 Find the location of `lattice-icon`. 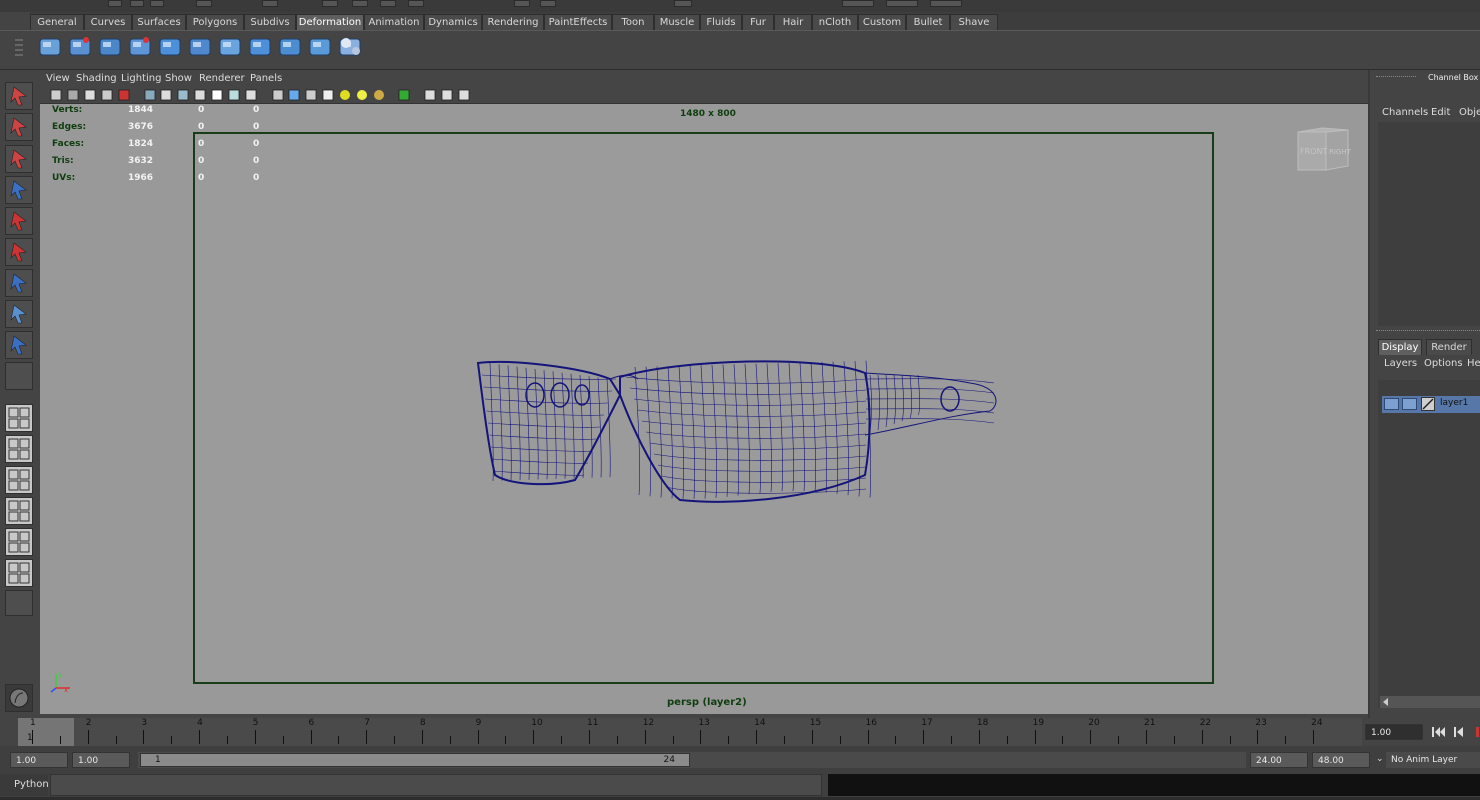

lattice-icon is located at coordinates (50, 47).